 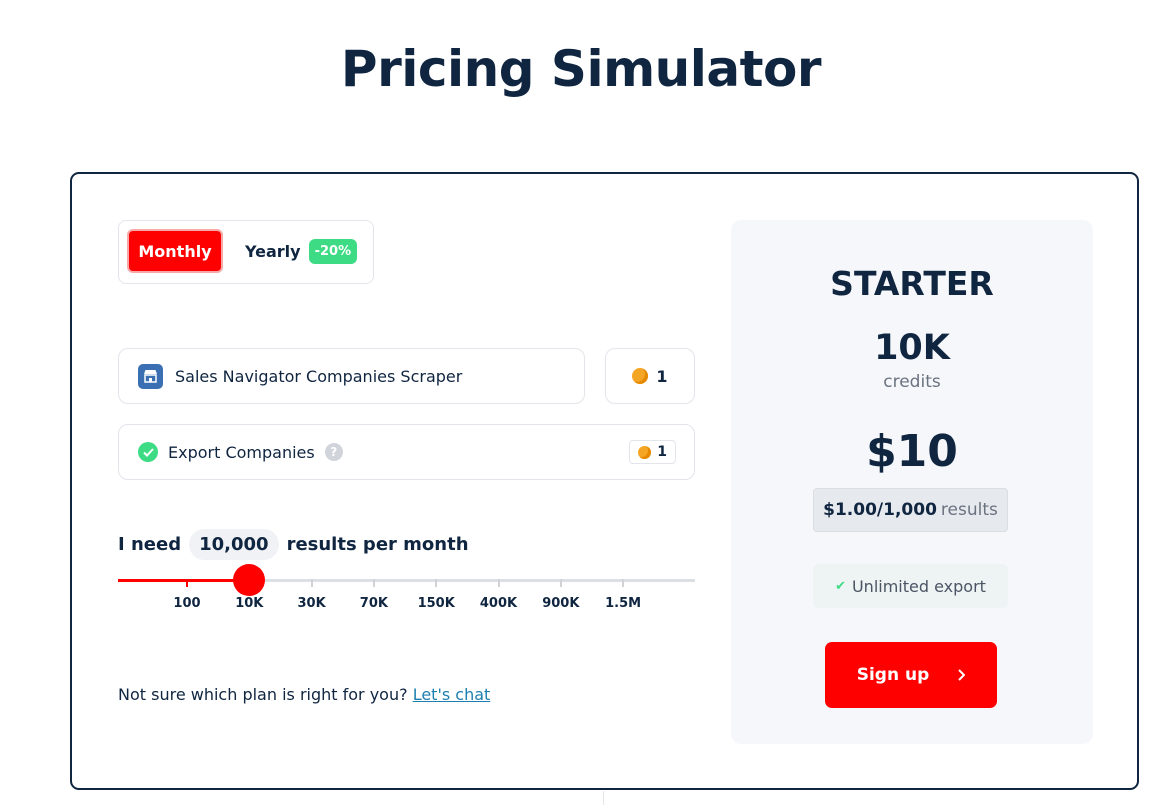 I want to click on billing-toggle: Monthly Yearly -20%, so click(x=246, y=252).